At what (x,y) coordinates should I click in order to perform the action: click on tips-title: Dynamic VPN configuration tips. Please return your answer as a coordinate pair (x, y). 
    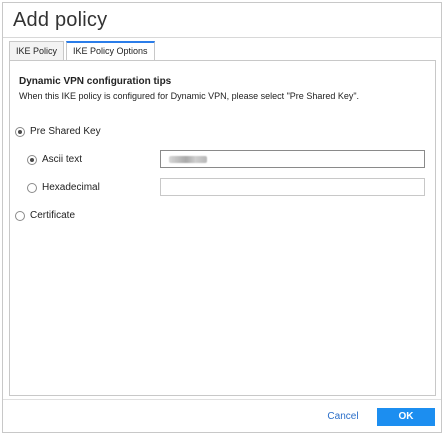
    Looking at the image, I should click on (95, 81).